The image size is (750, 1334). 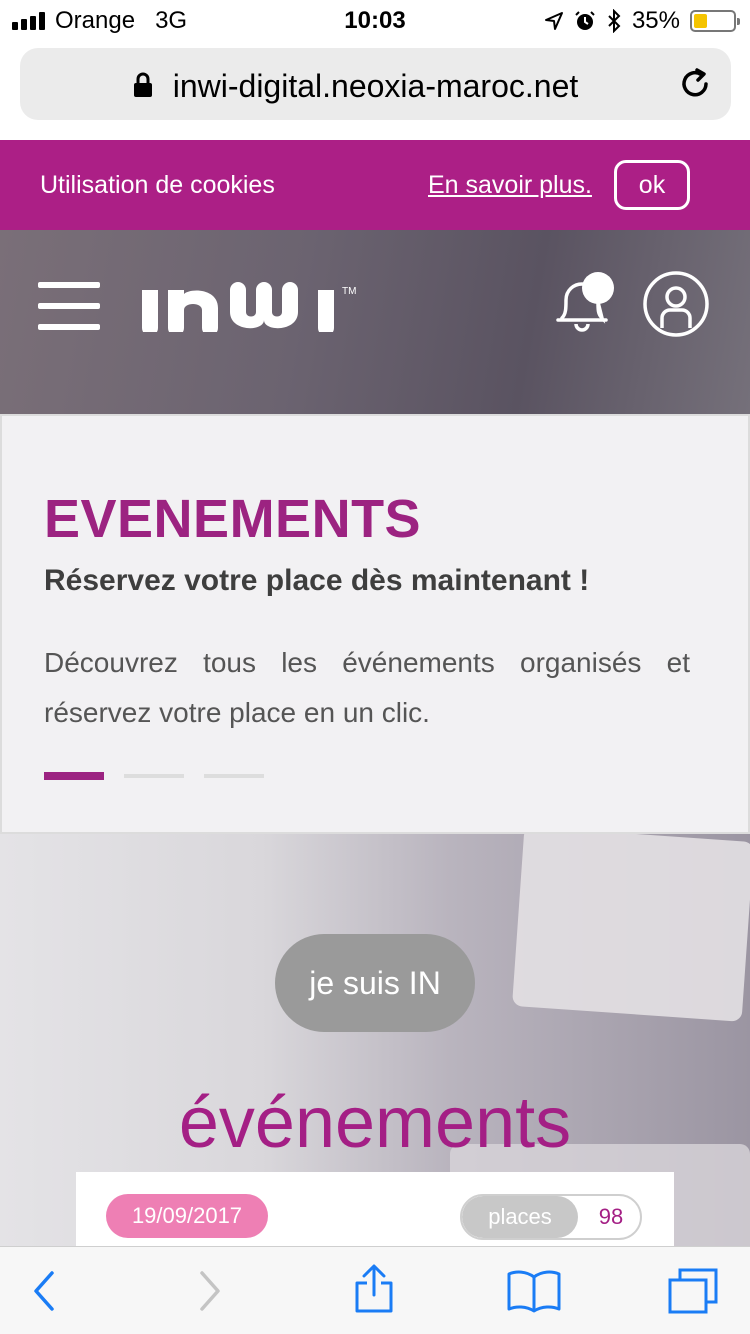 I want to click on hero-title: EVENEMENTS, so click(x=233, y=519).